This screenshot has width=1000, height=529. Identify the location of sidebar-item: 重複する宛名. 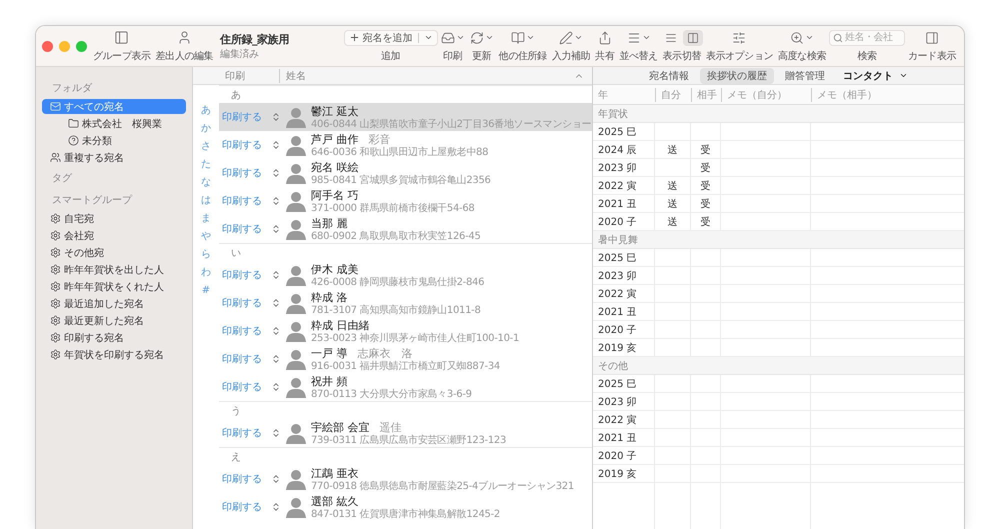
(114, 157).